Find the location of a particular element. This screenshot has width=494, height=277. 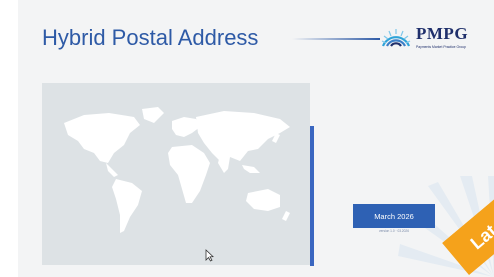

date-badge-subtext: version 1.0 · 03.2026 is located at coordinates (394, 231).